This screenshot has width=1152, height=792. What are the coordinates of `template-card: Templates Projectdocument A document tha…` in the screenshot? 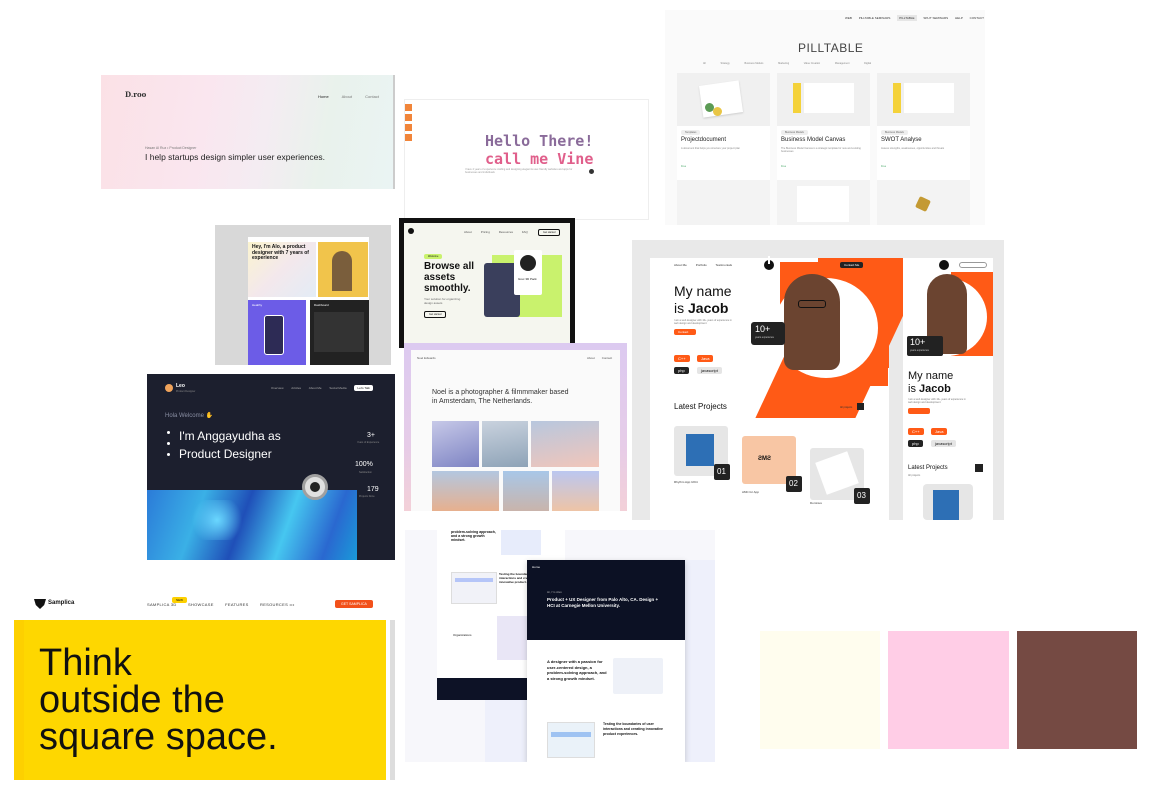 It's located at (723, 128).